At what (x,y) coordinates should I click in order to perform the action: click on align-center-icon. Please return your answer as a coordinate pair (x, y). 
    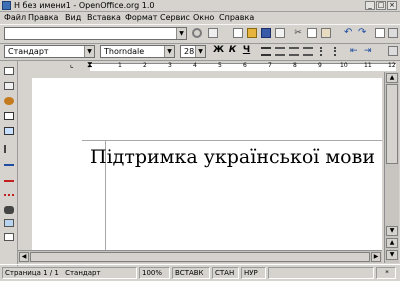
    Looking at the image, I should click on (280, 51).